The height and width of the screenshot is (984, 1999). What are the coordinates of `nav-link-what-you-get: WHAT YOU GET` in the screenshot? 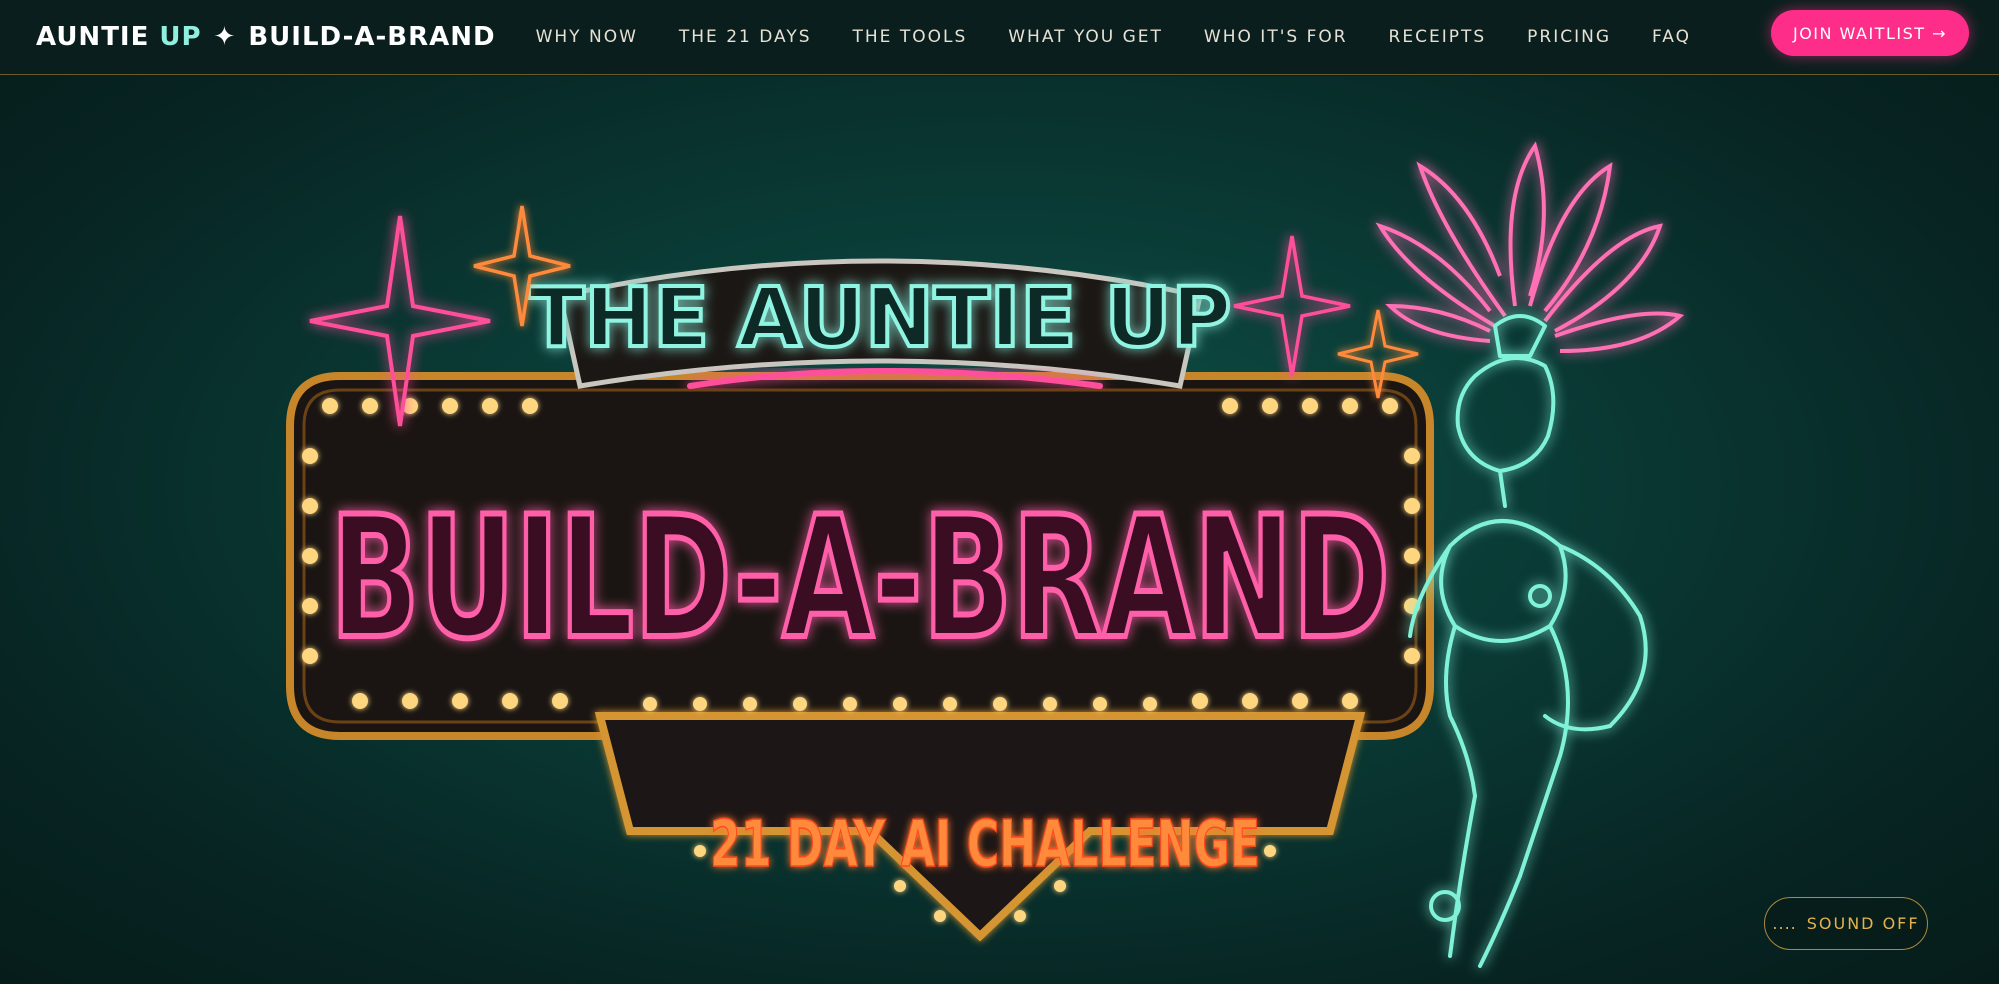 It's located at (1085, 37).